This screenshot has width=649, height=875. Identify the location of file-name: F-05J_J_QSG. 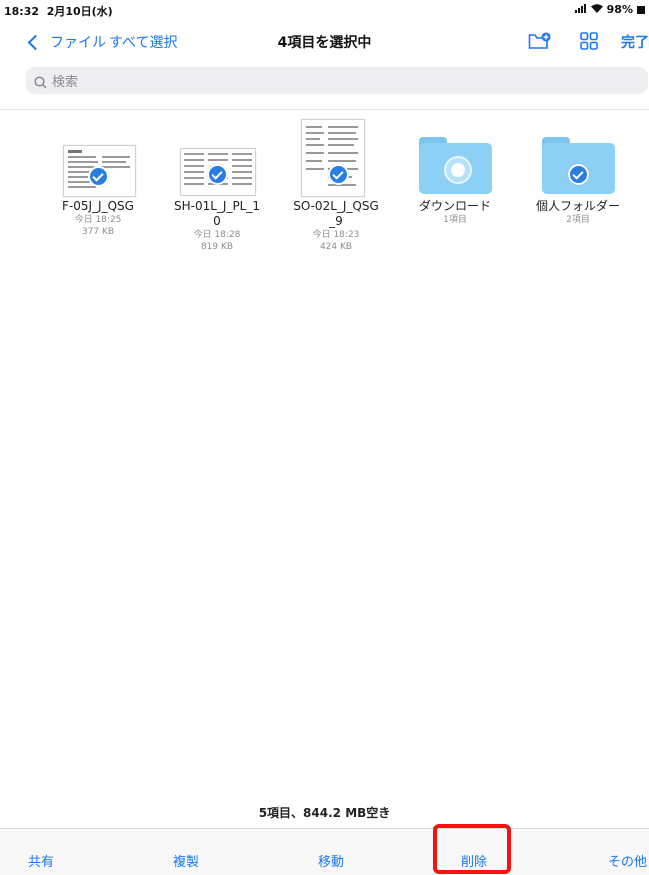
(98, 206).